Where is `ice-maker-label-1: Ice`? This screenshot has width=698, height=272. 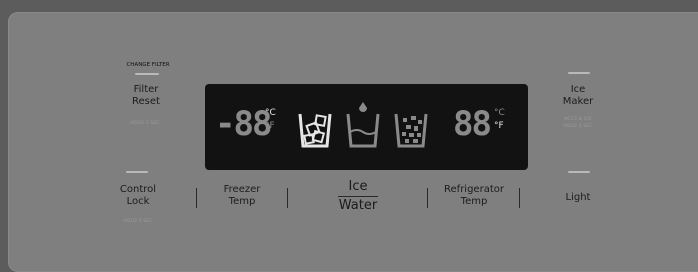 ice-maker-label-1: Ice is located at coordinates (578, 89).